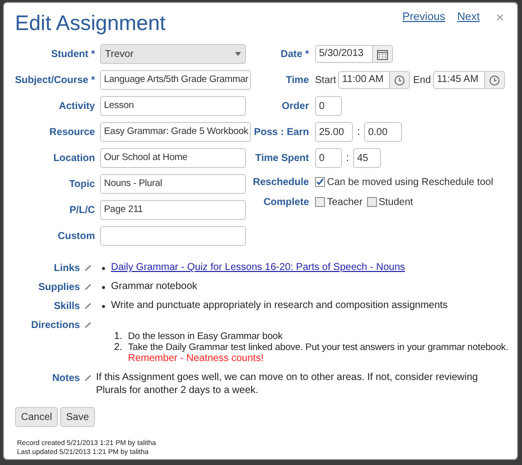  Describe the element at coordinates (468, 17) in the screenshot. I see `nav-link: Next` at that location.